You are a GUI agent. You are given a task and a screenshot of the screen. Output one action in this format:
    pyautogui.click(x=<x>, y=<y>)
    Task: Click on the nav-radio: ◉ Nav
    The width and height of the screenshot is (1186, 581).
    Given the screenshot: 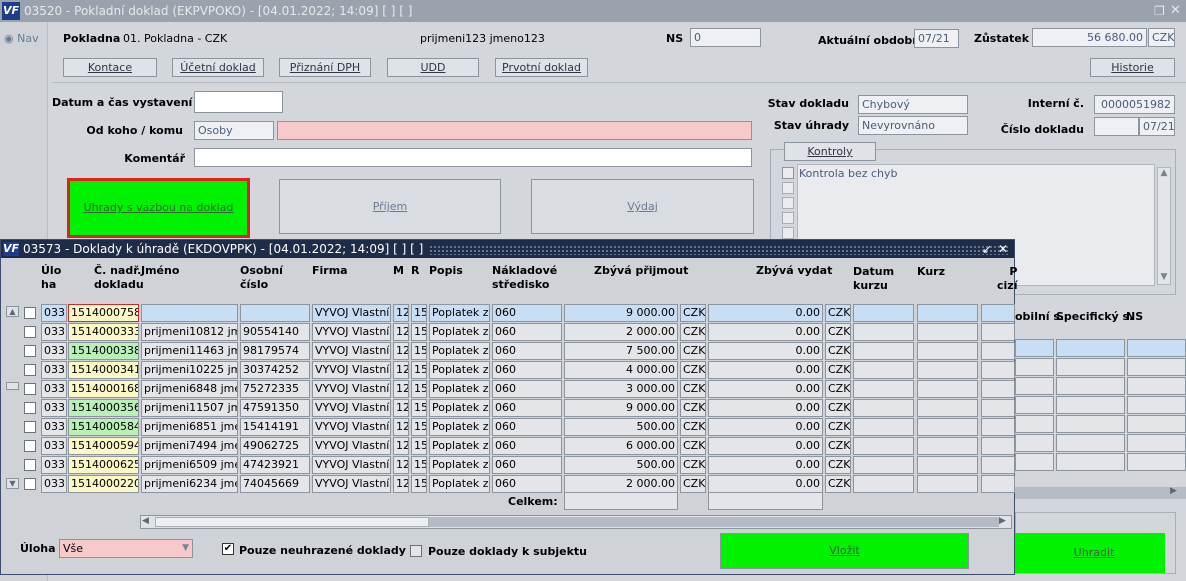 What is the action you would take?
    pyautogui.click(x=21, y=38)
    